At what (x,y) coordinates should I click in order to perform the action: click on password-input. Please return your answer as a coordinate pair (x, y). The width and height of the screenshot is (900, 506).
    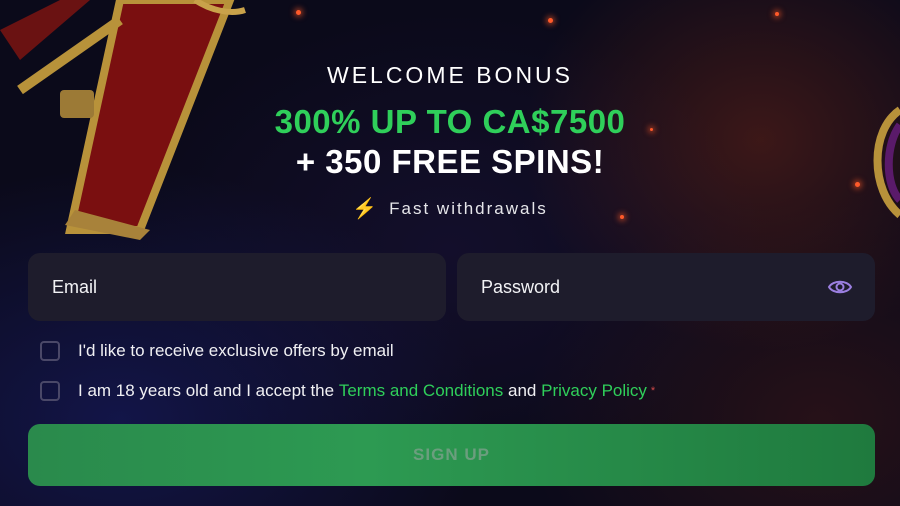
    Looking at the image, I should click on (653, 287).